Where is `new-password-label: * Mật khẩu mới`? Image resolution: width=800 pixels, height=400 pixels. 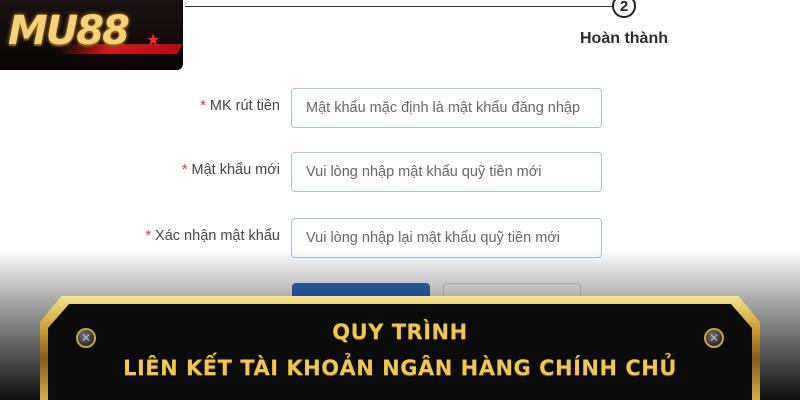
new-password-label: * Mật khẩu mới is located at coordinates (230, 170).